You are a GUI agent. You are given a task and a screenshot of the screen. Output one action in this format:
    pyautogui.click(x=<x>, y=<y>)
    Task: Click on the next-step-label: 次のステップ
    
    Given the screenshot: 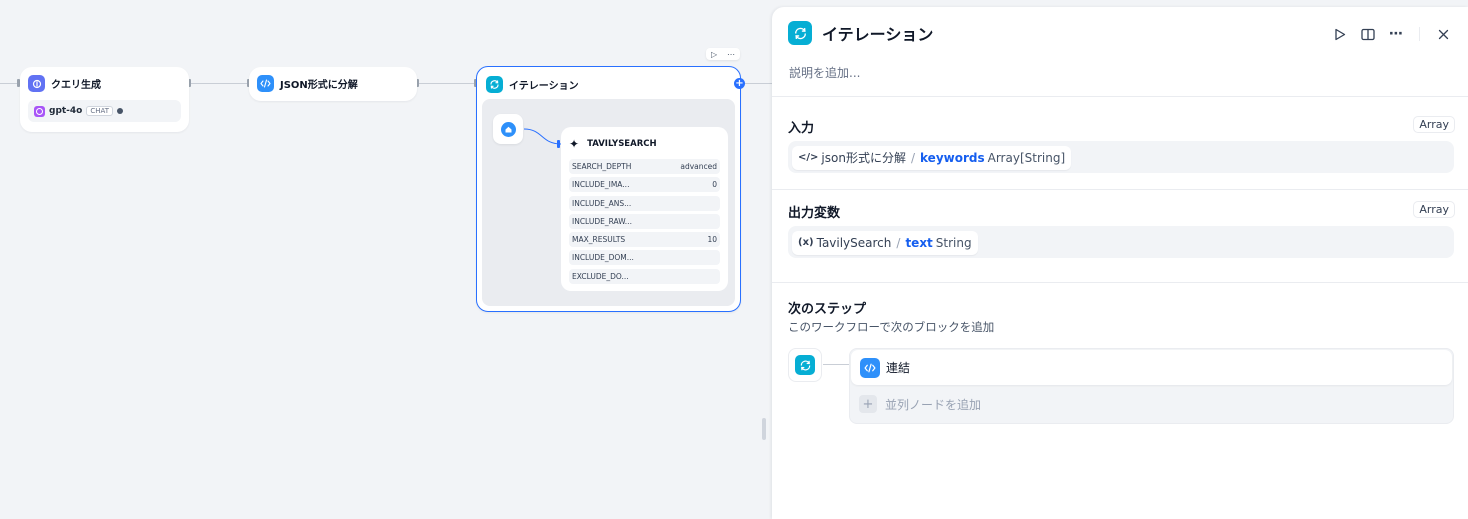 What is the action you would take?
    pyautogui.click(x=827, y=309)
    